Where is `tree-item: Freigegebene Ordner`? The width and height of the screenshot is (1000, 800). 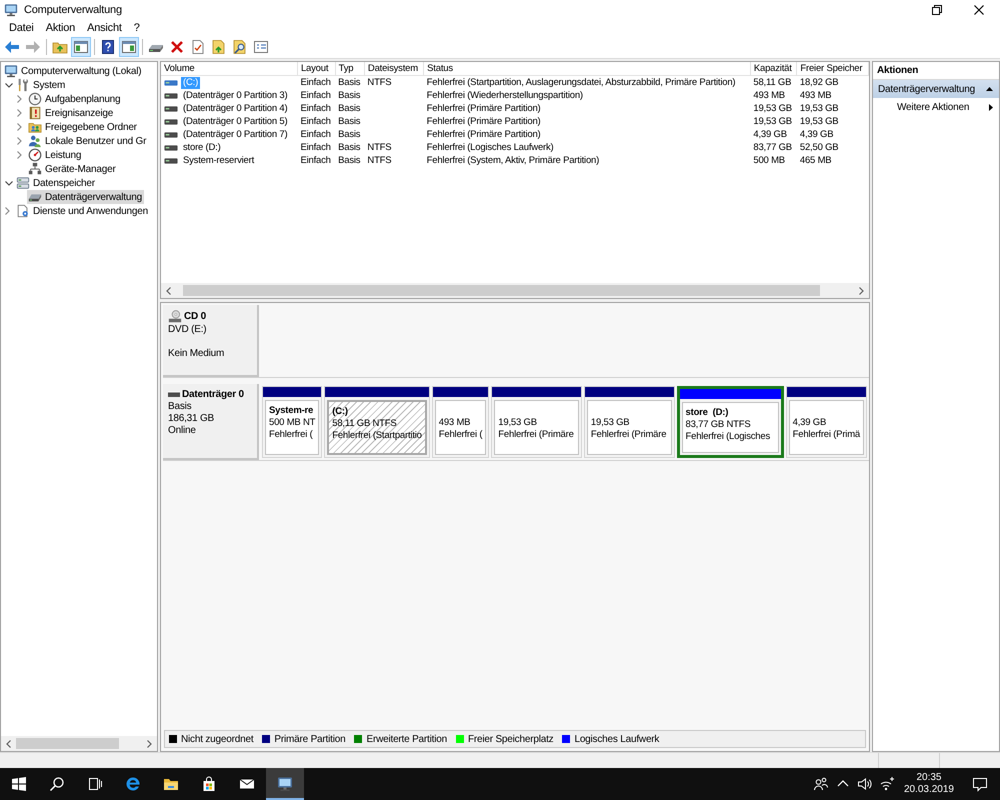
tree-item: Freigegebene Ordner is located at coordinates (83, 127).